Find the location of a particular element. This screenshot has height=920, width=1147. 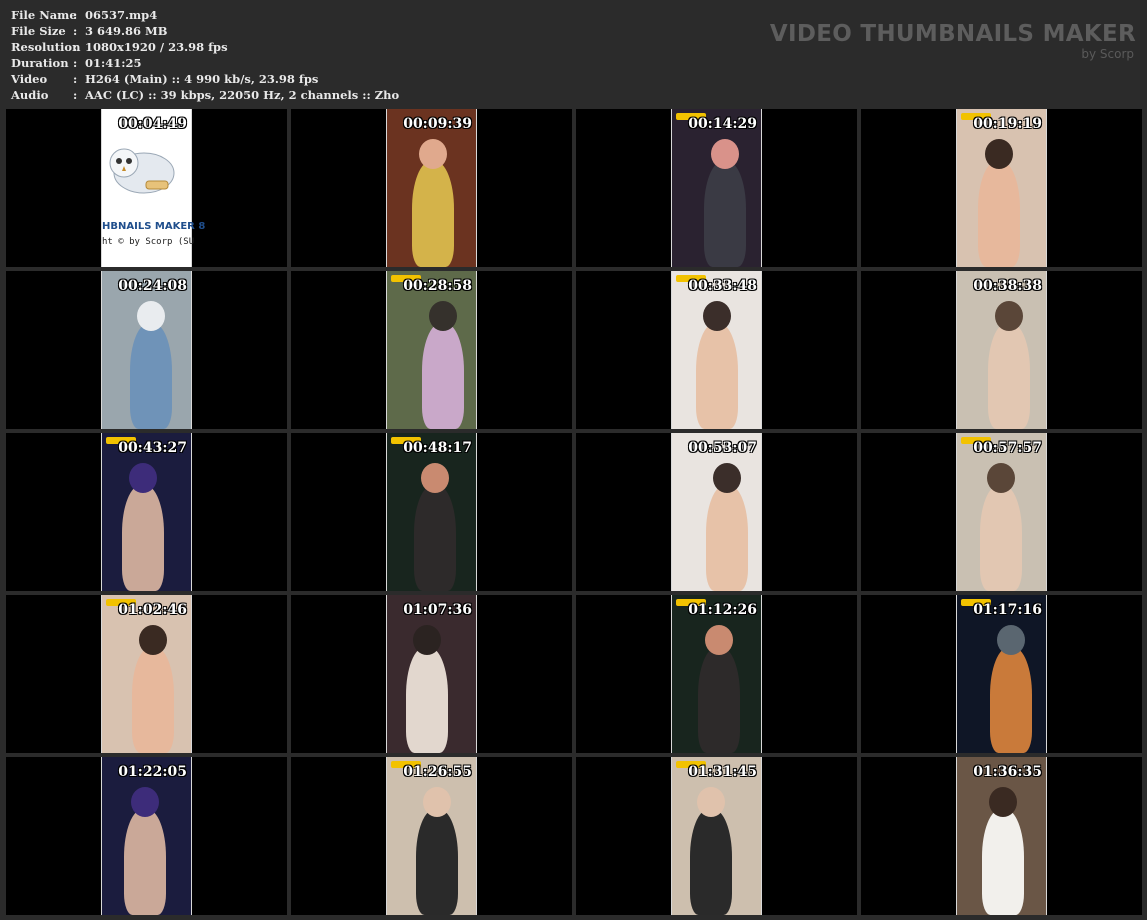

meta-key: Audio is located at coordinates (30, 95).